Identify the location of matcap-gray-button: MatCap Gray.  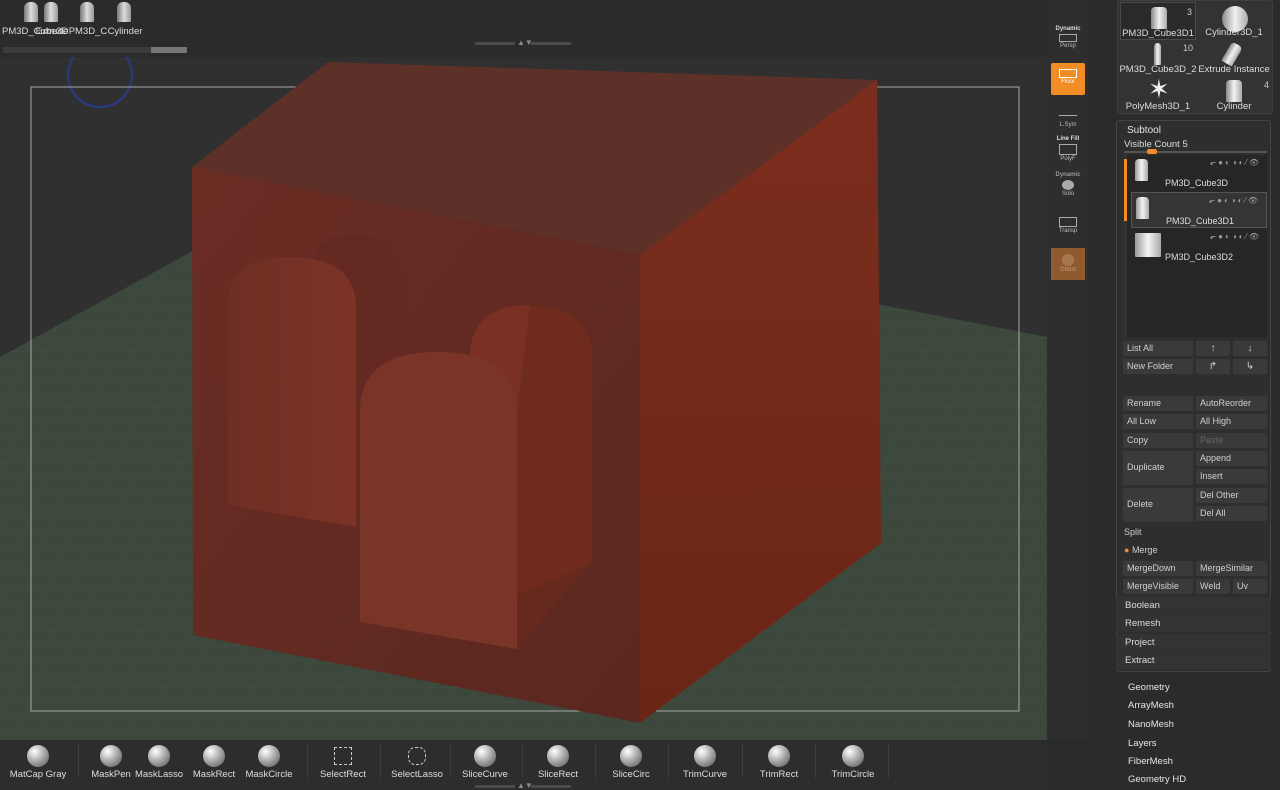
(38, 763).